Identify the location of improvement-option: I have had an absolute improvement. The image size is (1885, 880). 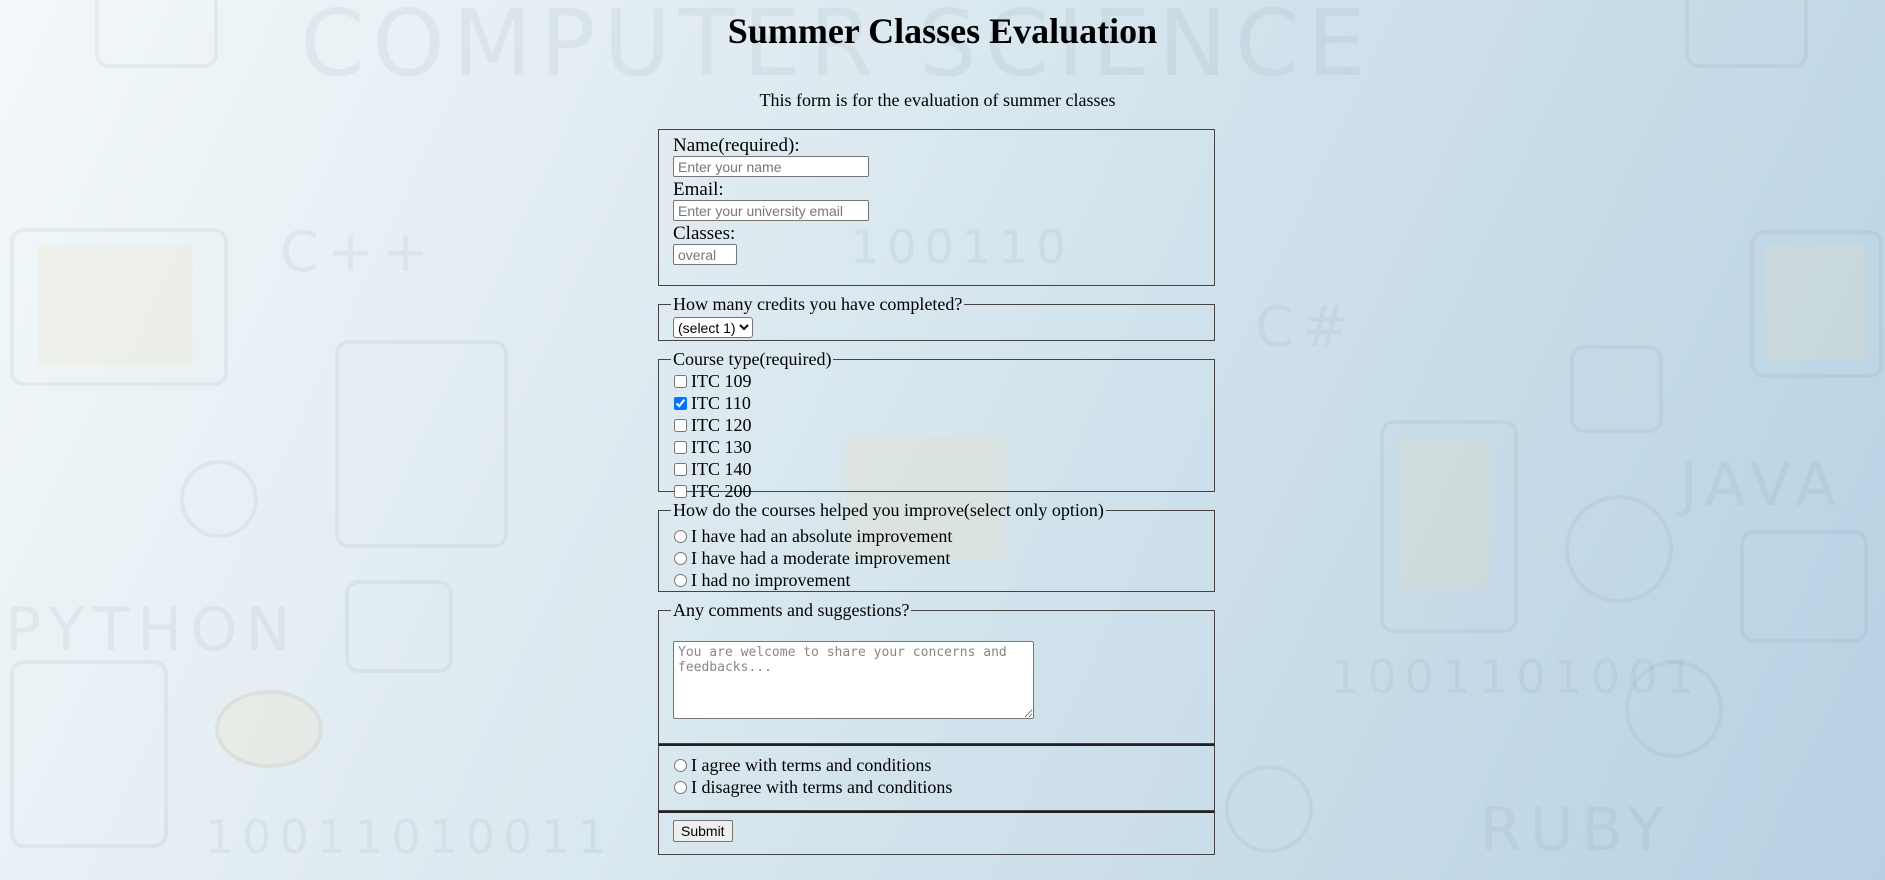
(936, 536).